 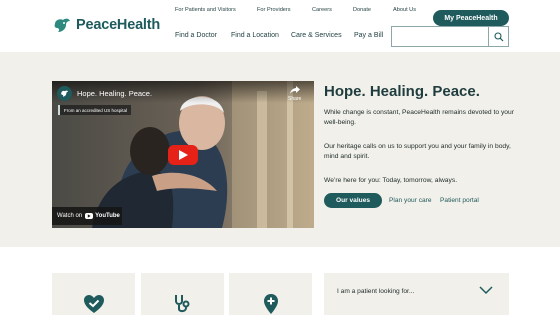 I want to click on watch-on-label: Watch on, so click(x=70, y=216).